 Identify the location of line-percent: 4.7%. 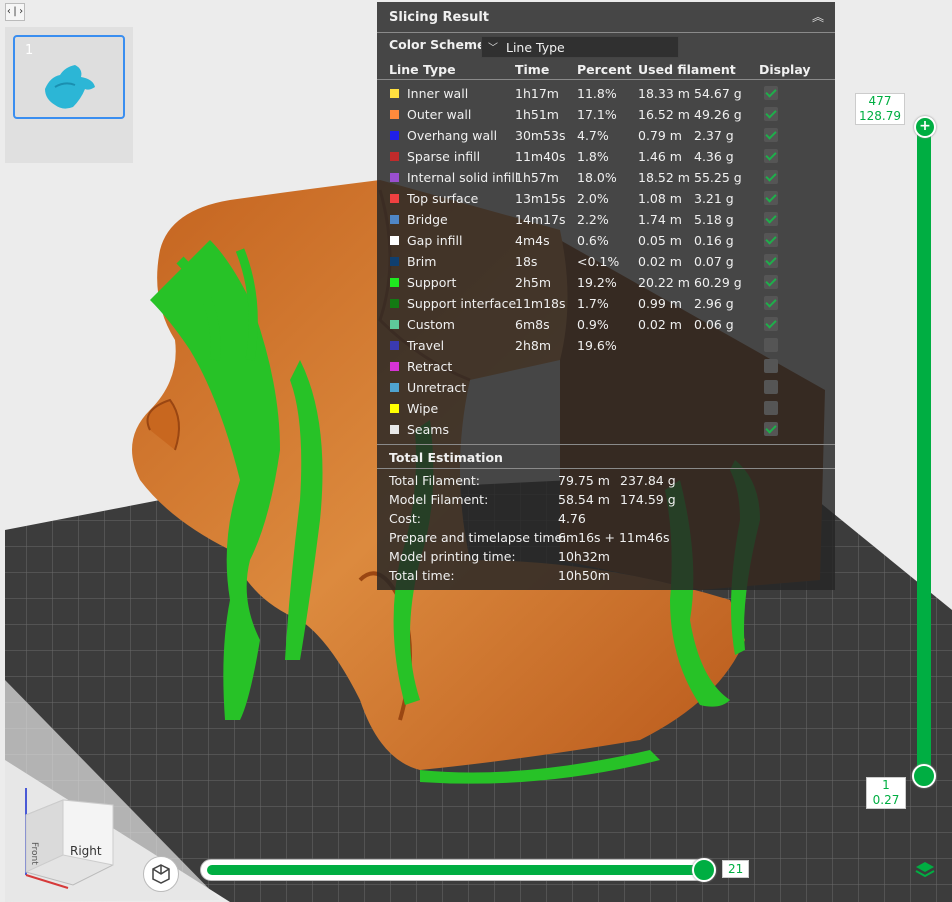
(593, 135).